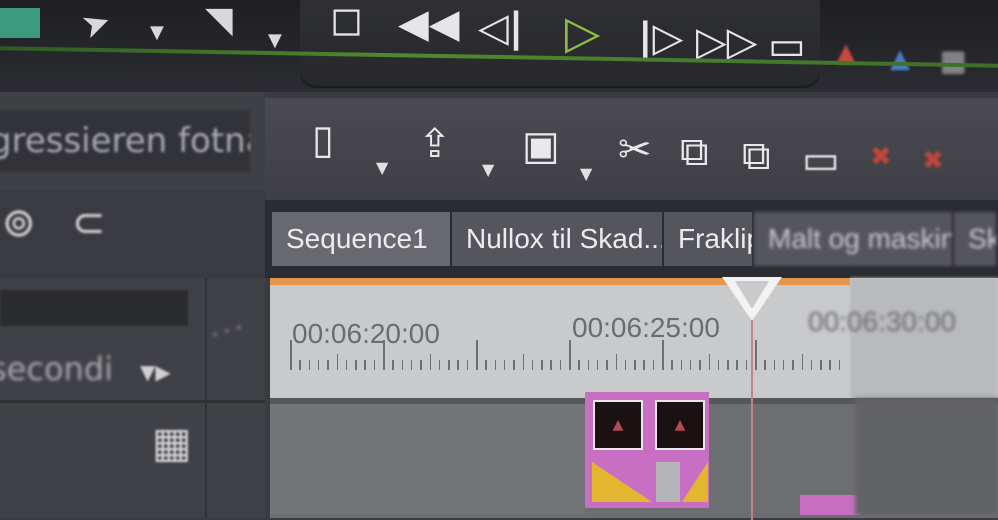 The width and height of the screenshot is (998, 520). I want to click on link-icon: ▭, so click(821, 160).